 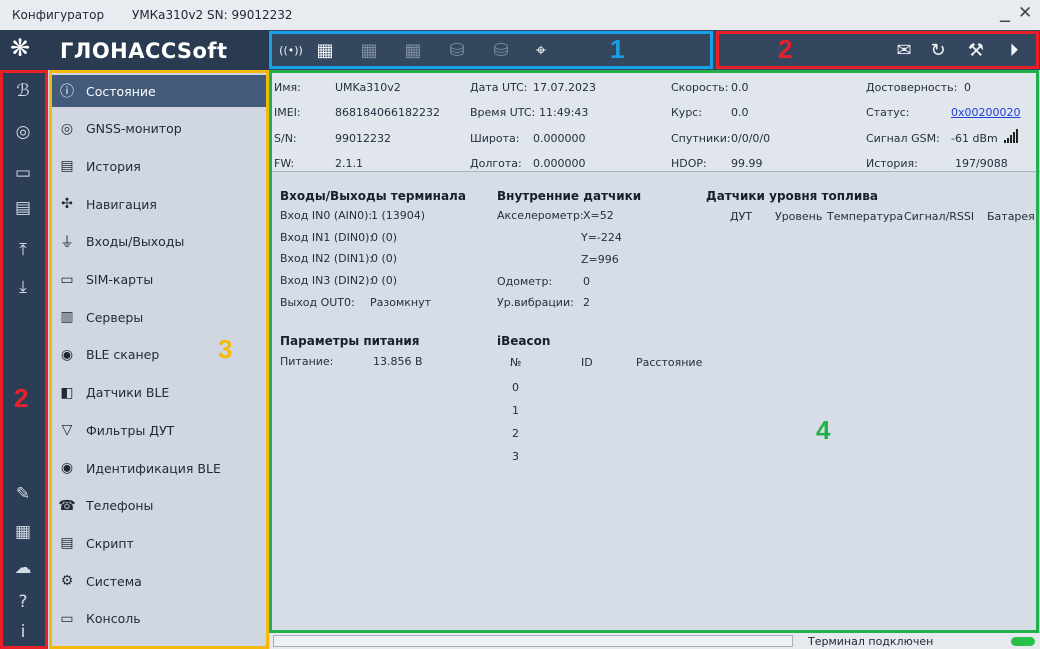 What do you see at coordinates (113, 619) in the screenshot?
I see `menu-item-label: Консоль` at bounding box center [113, 619].